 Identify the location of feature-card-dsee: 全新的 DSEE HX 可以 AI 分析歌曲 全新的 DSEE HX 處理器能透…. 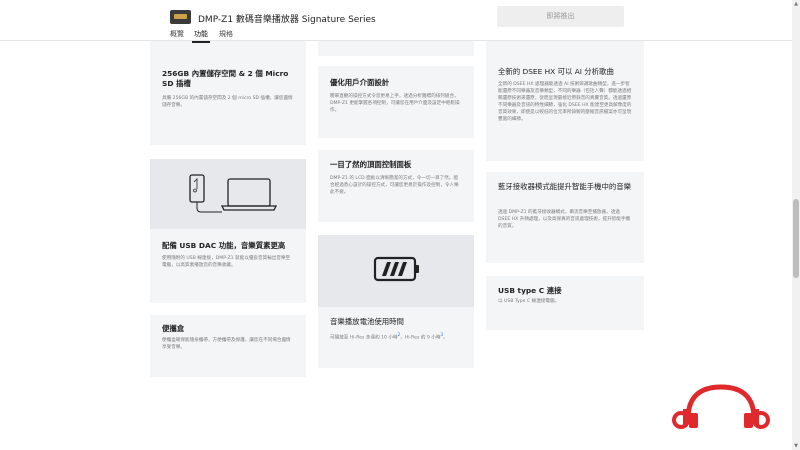
(565, 101).